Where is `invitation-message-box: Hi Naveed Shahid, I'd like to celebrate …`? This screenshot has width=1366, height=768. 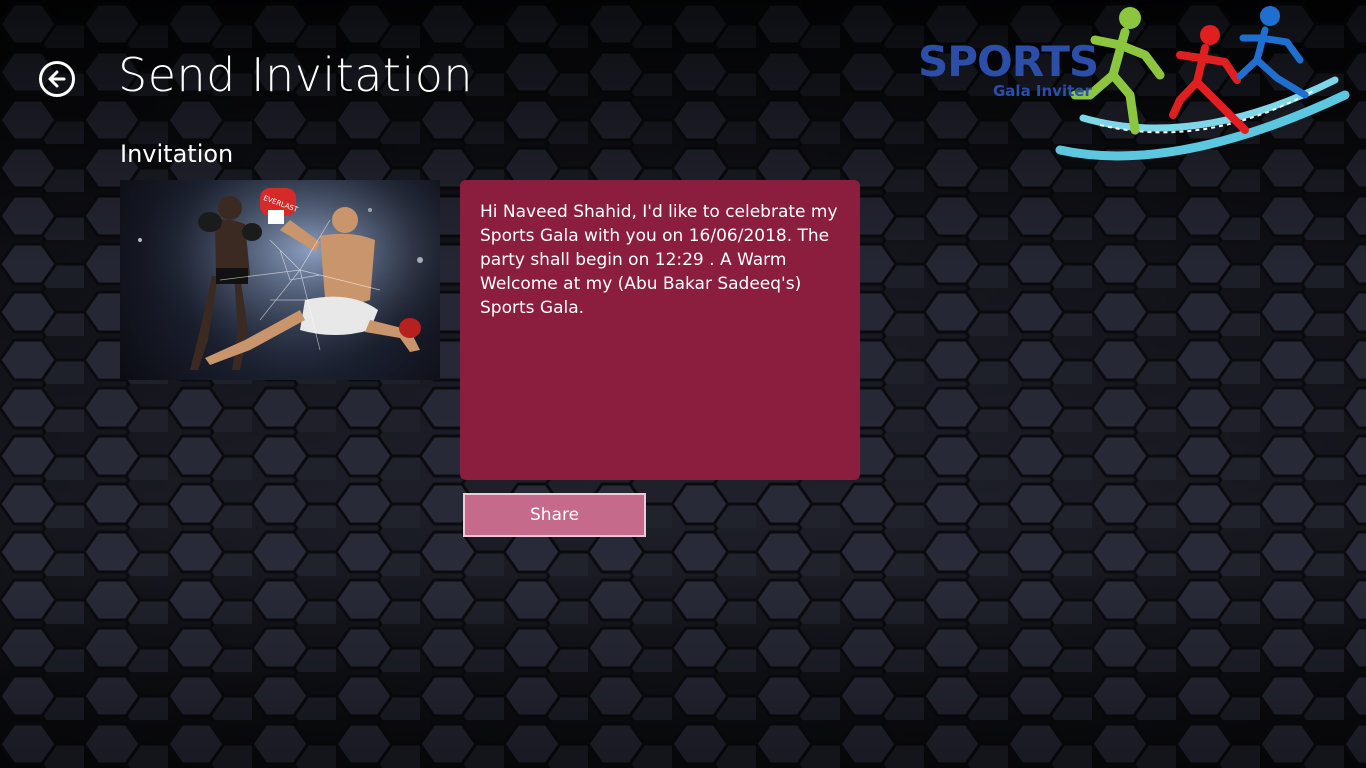 invitation-message-box: Hi Naveed Shahid, I'd like to celebrate … is located at coordinates (660, 330).